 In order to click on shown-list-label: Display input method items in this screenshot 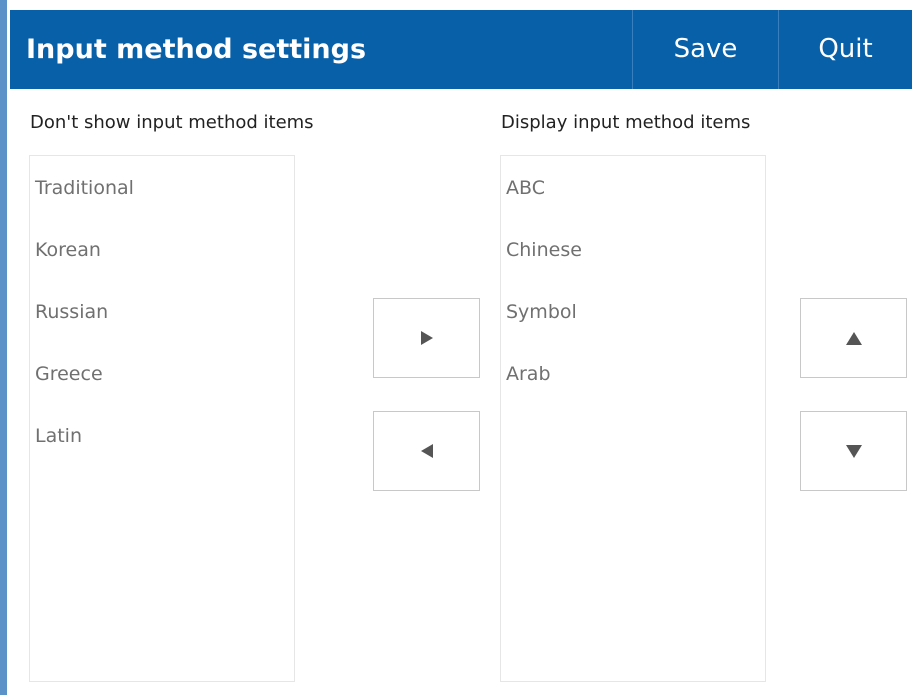, I will do `click(626, 122)`.